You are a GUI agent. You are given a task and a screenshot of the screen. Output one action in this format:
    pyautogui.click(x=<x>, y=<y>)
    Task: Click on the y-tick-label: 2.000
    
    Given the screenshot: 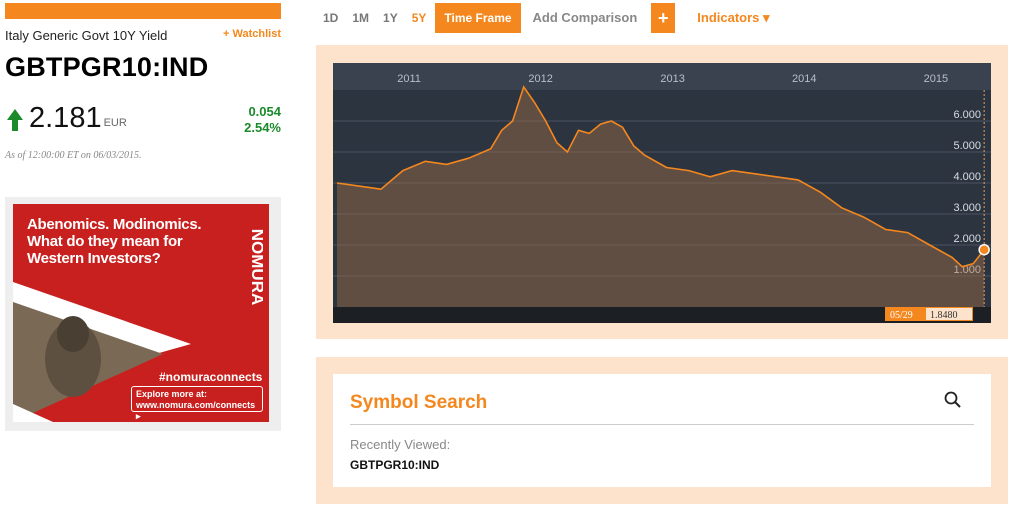 What is the action you would take?
    pyautogui.click(x=967, y=239)
    